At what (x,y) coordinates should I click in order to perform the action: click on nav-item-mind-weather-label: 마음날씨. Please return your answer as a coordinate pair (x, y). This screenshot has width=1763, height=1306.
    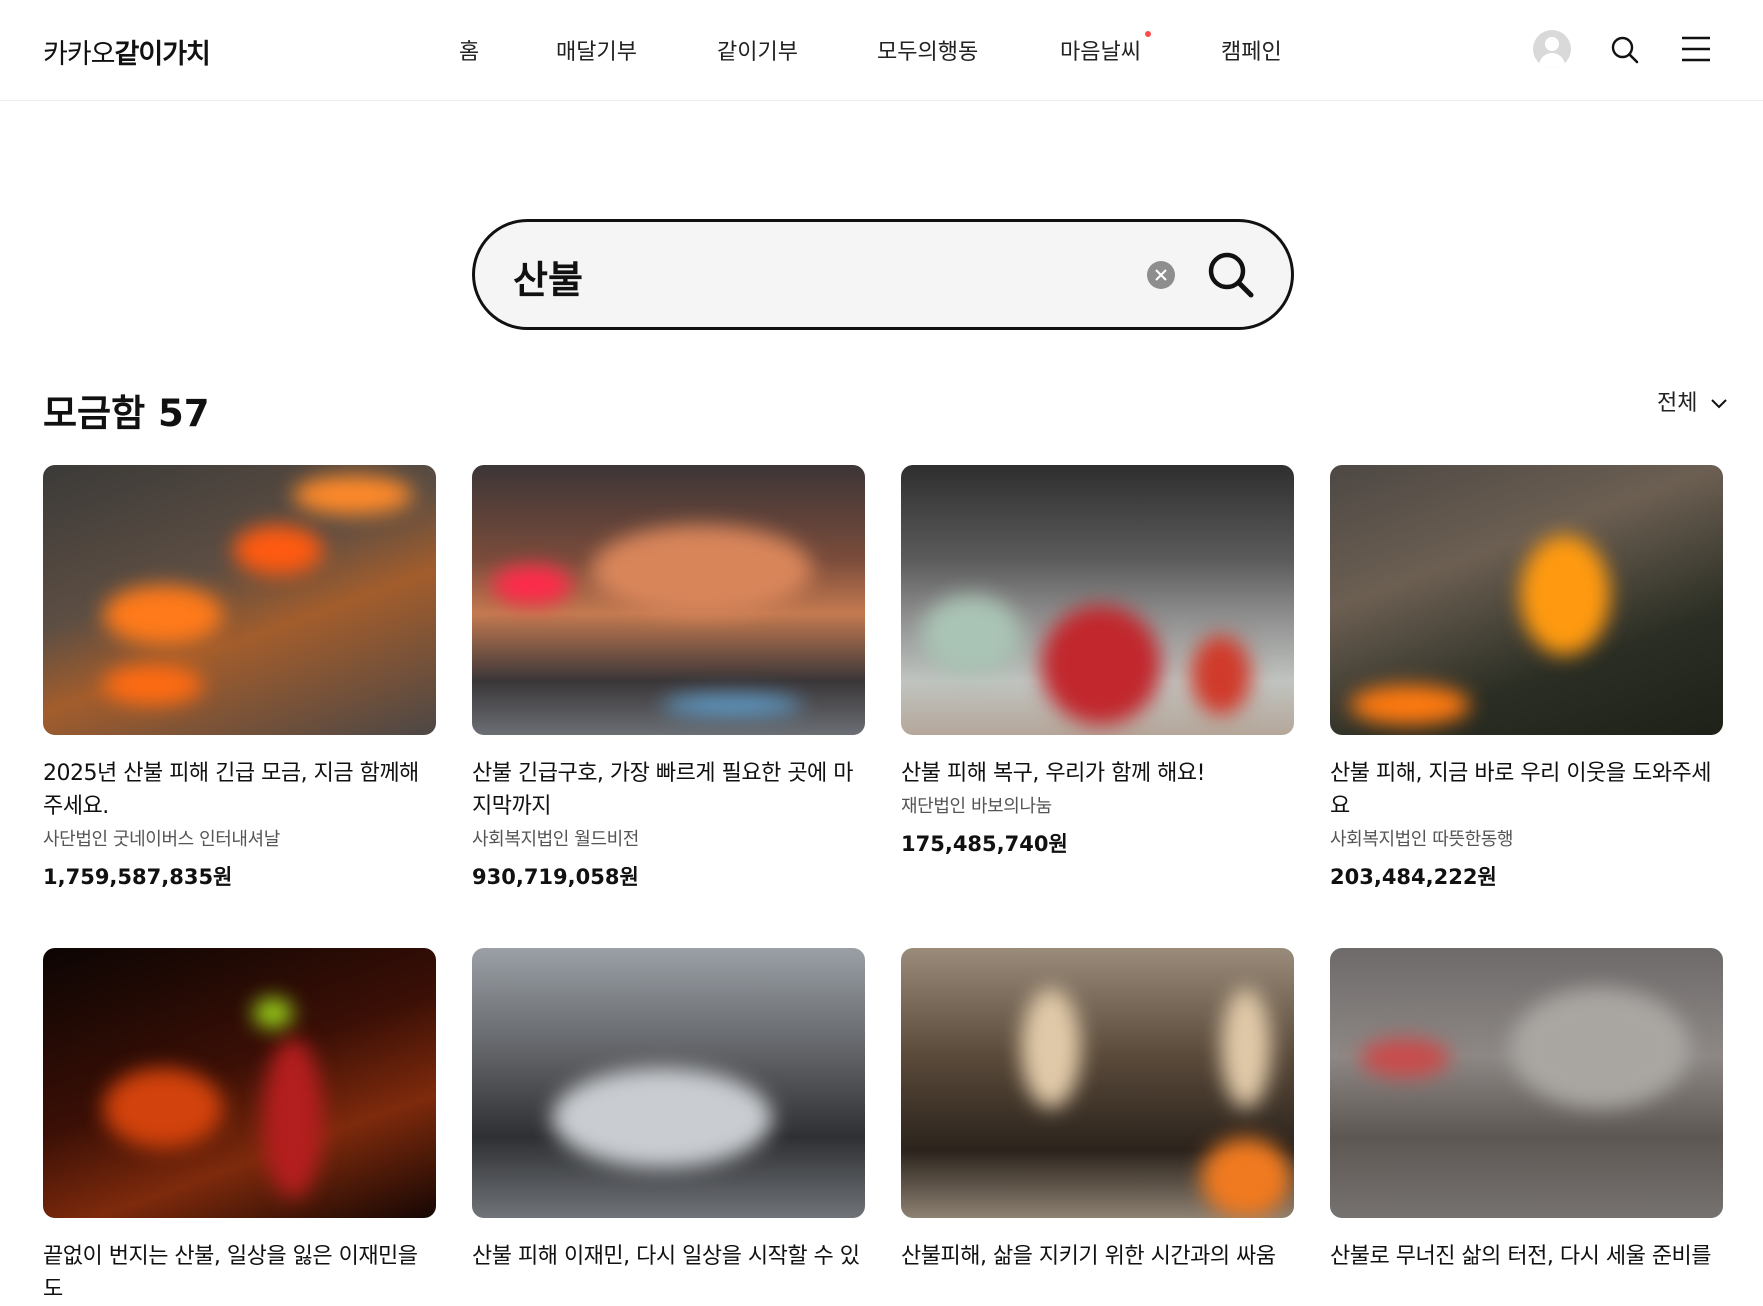
    Looking at the image, I should click on (1100, 52).